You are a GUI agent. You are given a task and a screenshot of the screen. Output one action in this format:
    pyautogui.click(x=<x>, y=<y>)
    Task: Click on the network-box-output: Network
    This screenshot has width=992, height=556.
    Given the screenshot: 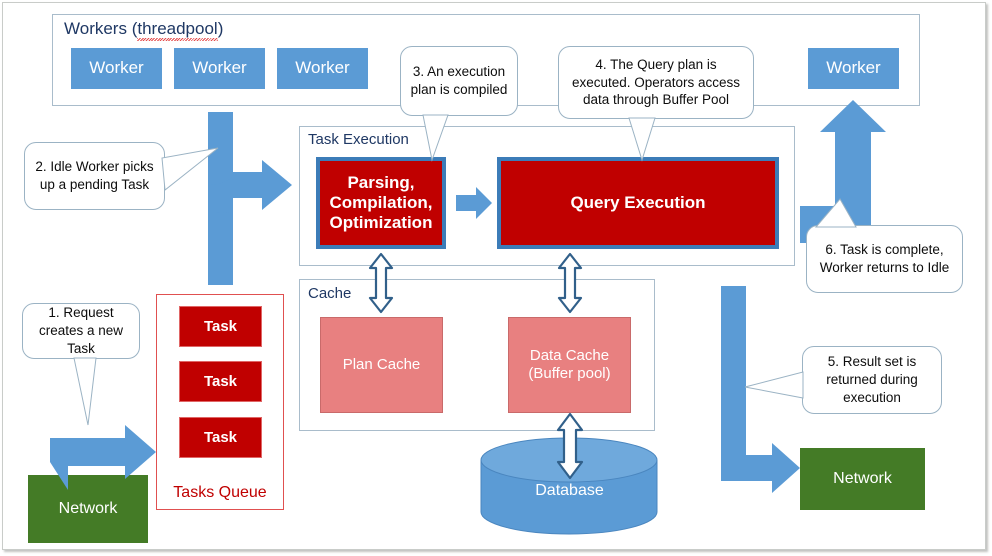 What is the action you would take?
    pyautogui.click(x=862, y=479)
    